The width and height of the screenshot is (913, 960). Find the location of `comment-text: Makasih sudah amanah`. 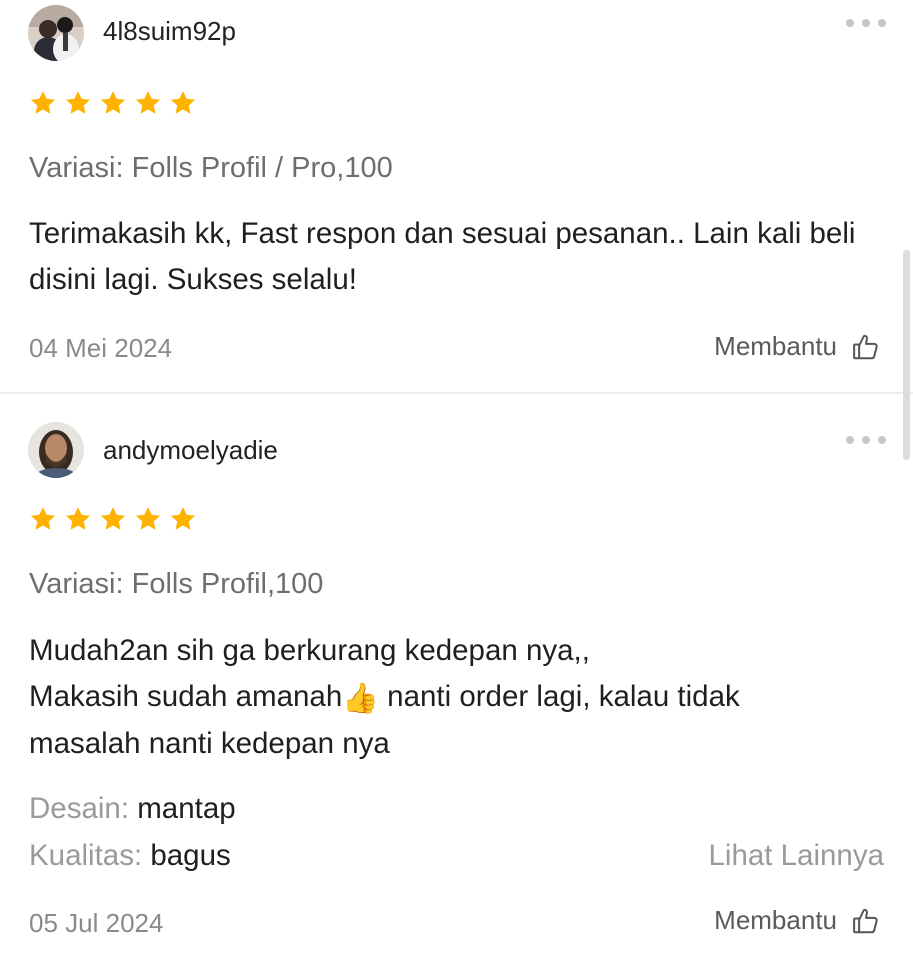

comment-text: Makasih sudah amanah is located at coordinates (186, 696).